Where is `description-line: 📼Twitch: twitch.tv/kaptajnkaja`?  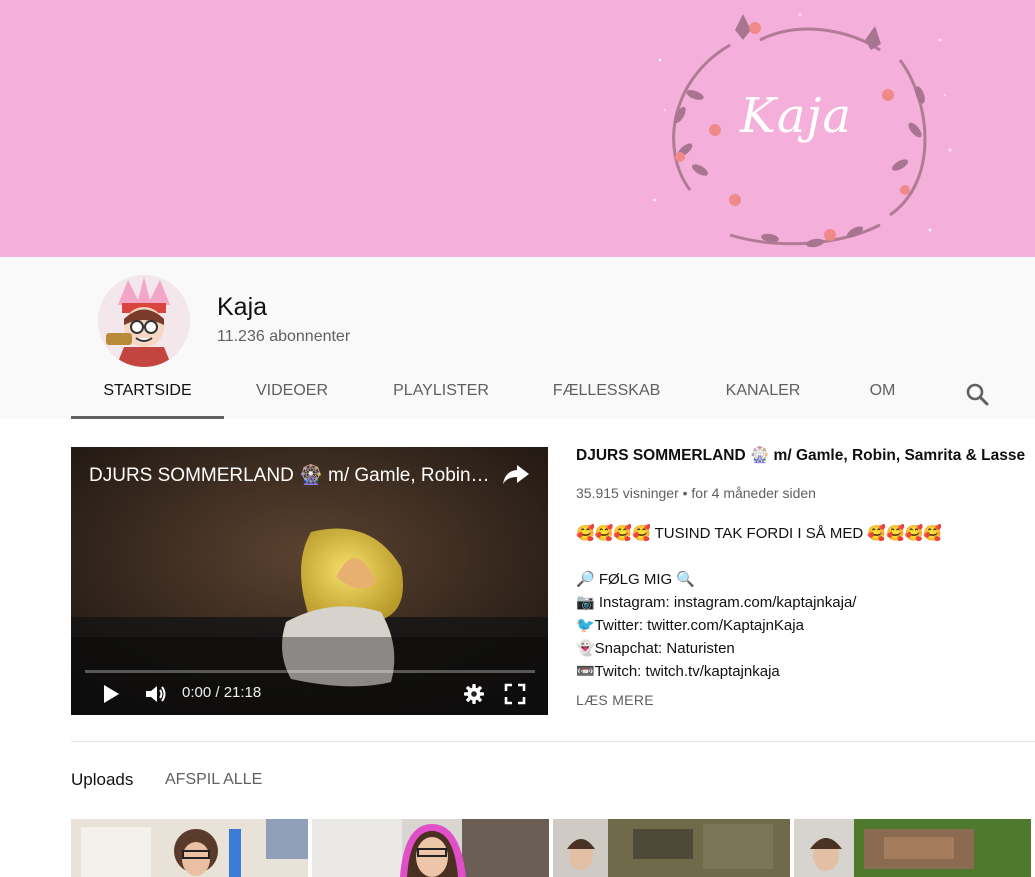
description-line: 📼Twitch: twitch.tv/kaptajnkaja is located at coordinates (678, 671).